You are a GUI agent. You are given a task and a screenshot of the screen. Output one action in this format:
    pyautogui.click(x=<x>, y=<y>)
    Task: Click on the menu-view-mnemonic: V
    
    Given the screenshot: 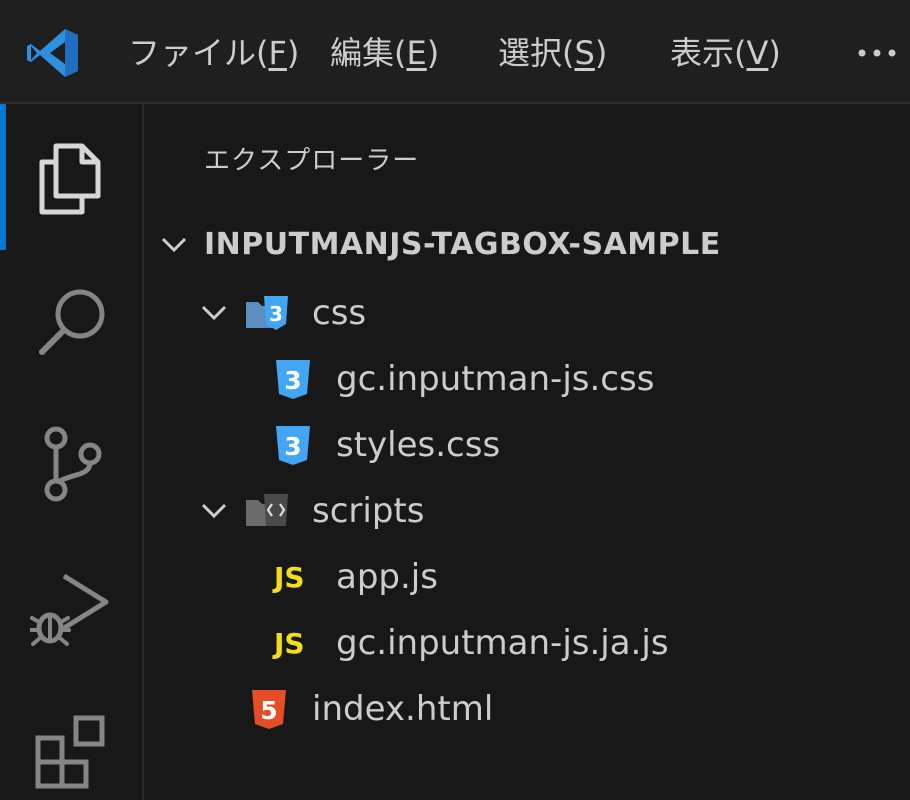 What is the action you would take?
    pyautogui.click(x=757, y=53)
    